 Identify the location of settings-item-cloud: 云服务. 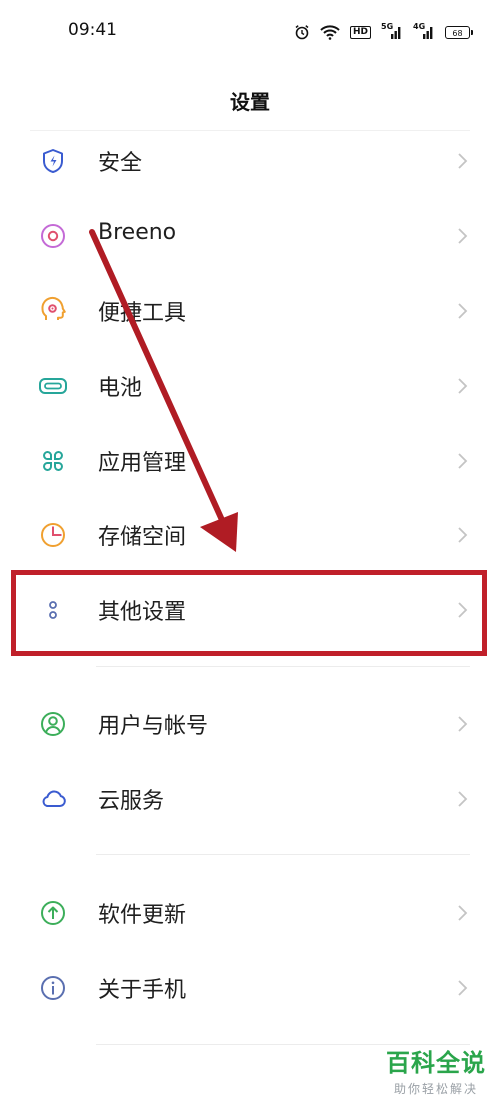
(250, 799).